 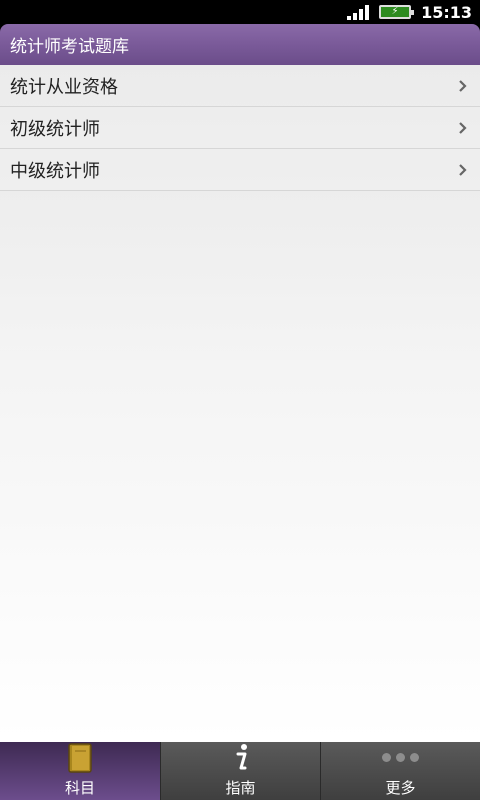 What do you see at coordinates (64, 87) in the screenshot?
I see `list-item-label: 统计从业资格` at bounding box center [64, 87].